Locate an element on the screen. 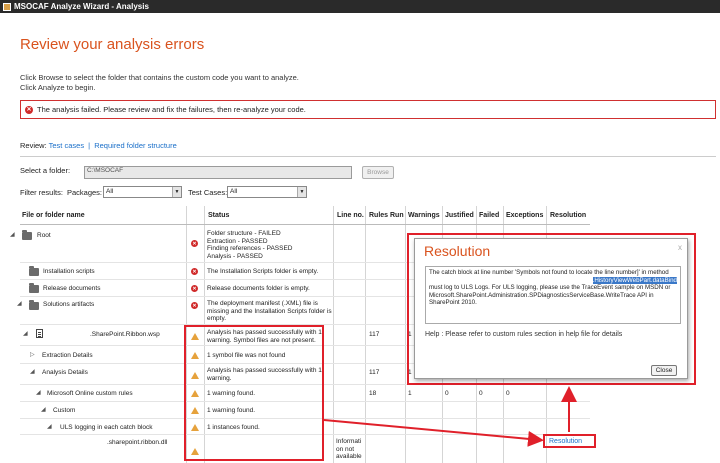  packages-select: All ▼ is located at coordinates (142, 192).